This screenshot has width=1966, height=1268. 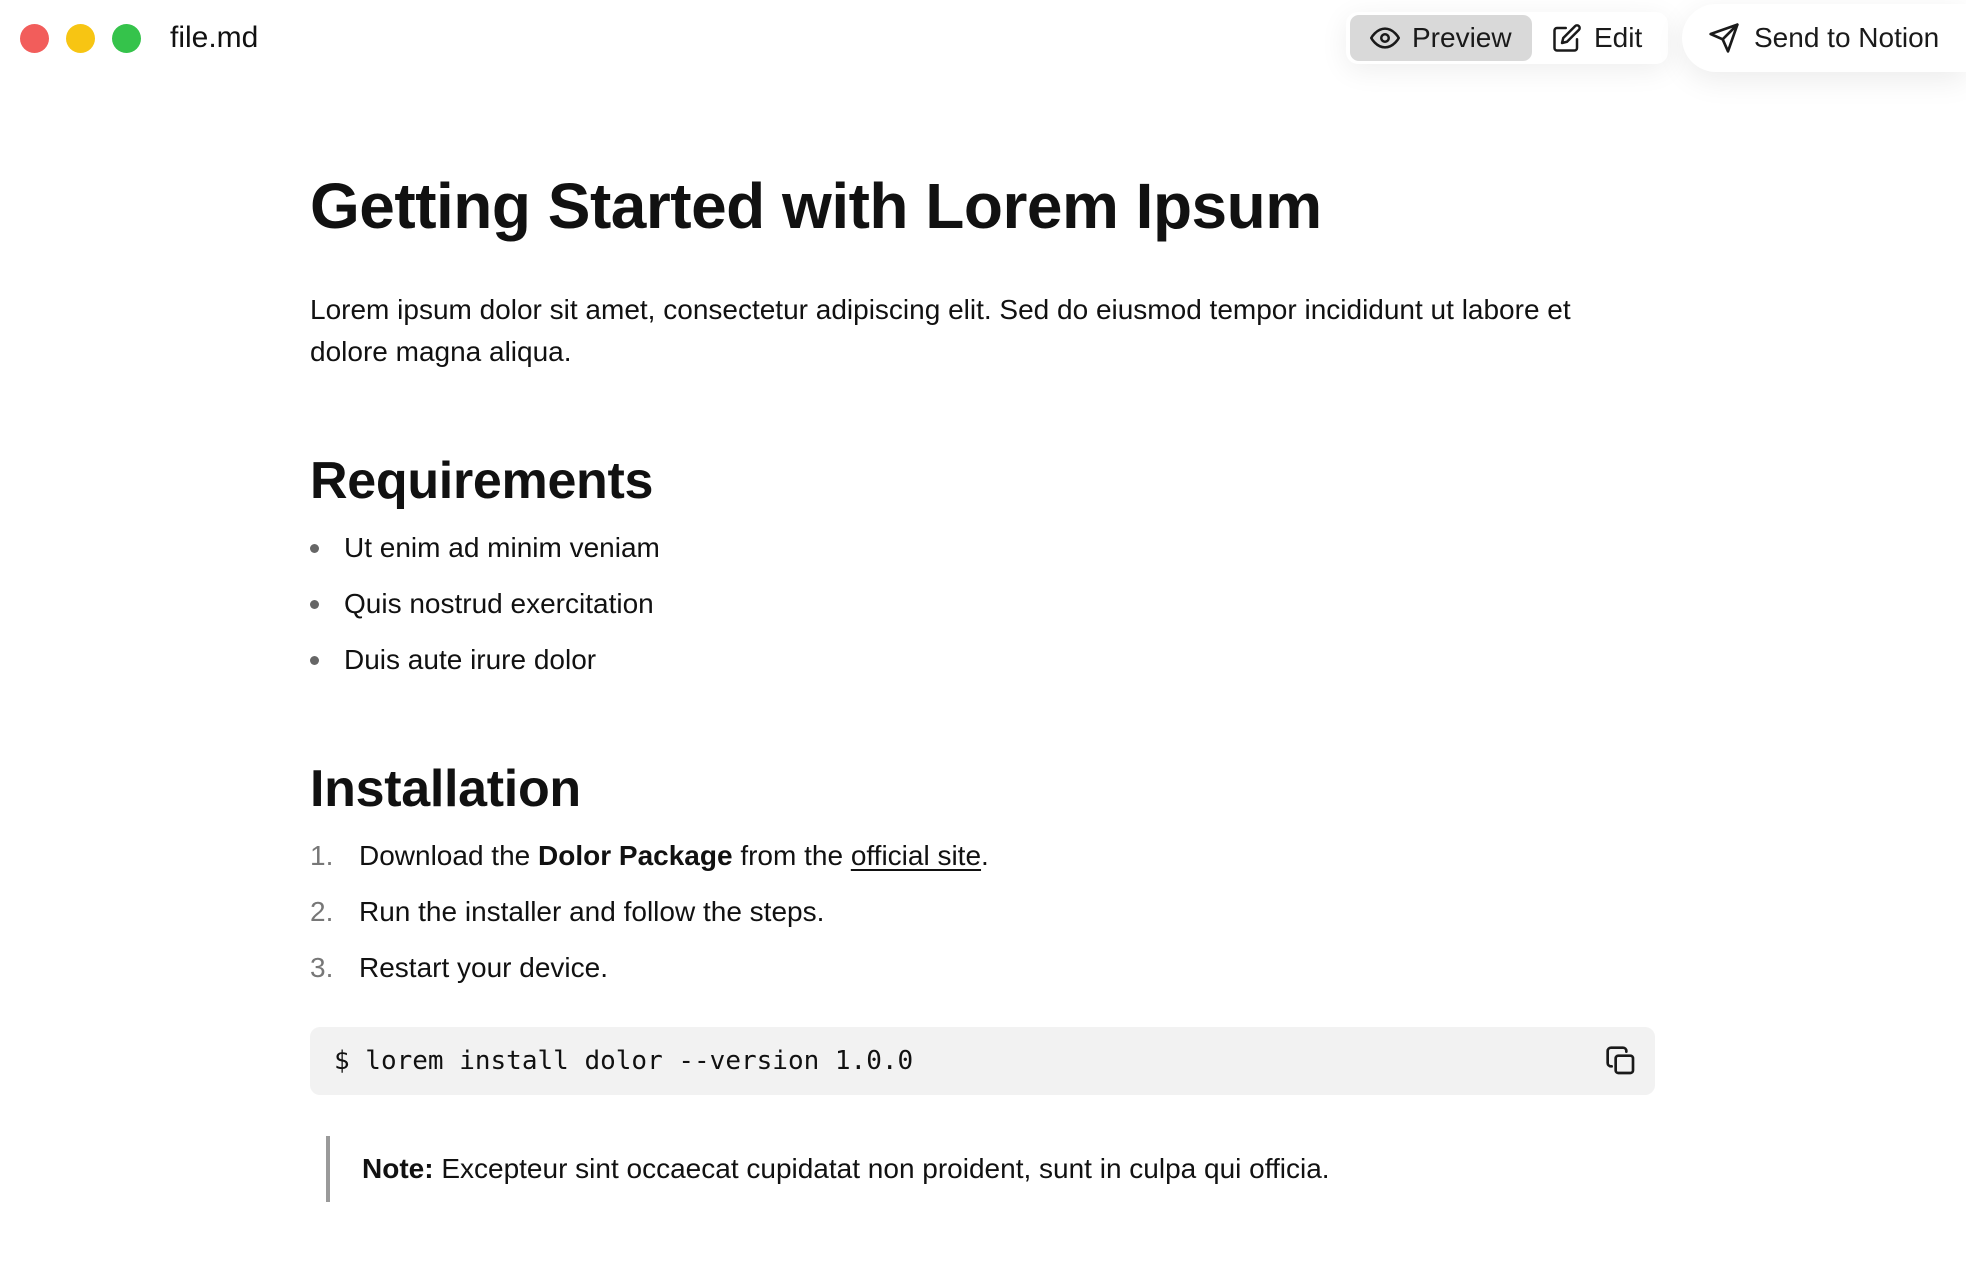 I want to click on step-text: Restart your device., so click(x=483, y=967).